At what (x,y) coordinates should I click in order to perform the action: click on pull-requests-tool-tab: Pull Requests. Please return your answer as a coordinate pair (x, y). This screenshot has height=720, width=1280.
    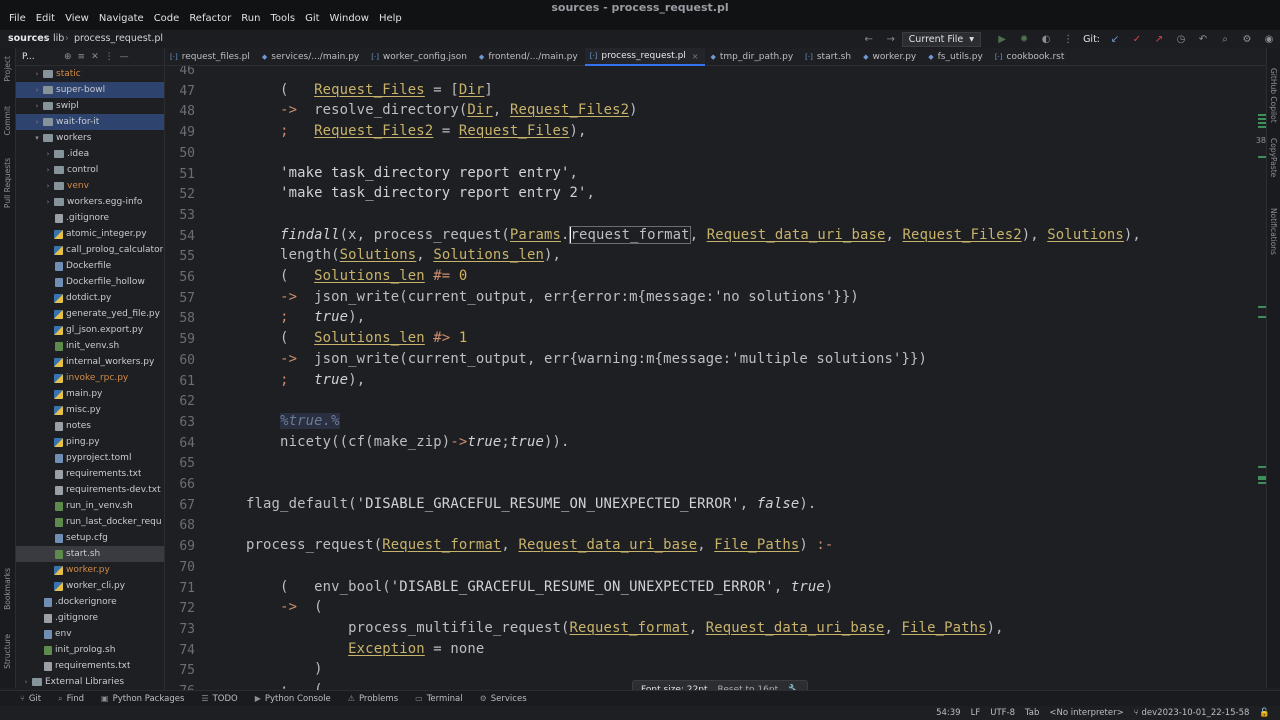
    Looking at the image, I should click on (7, 183).